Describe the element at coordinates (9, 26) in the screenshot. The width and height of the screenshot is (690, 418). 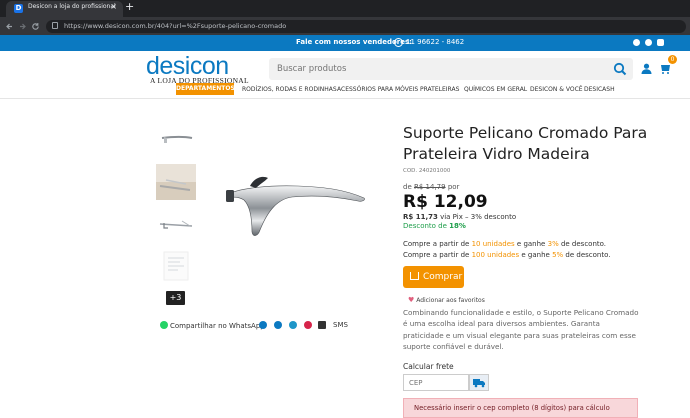
I see `back-icon` at that location.